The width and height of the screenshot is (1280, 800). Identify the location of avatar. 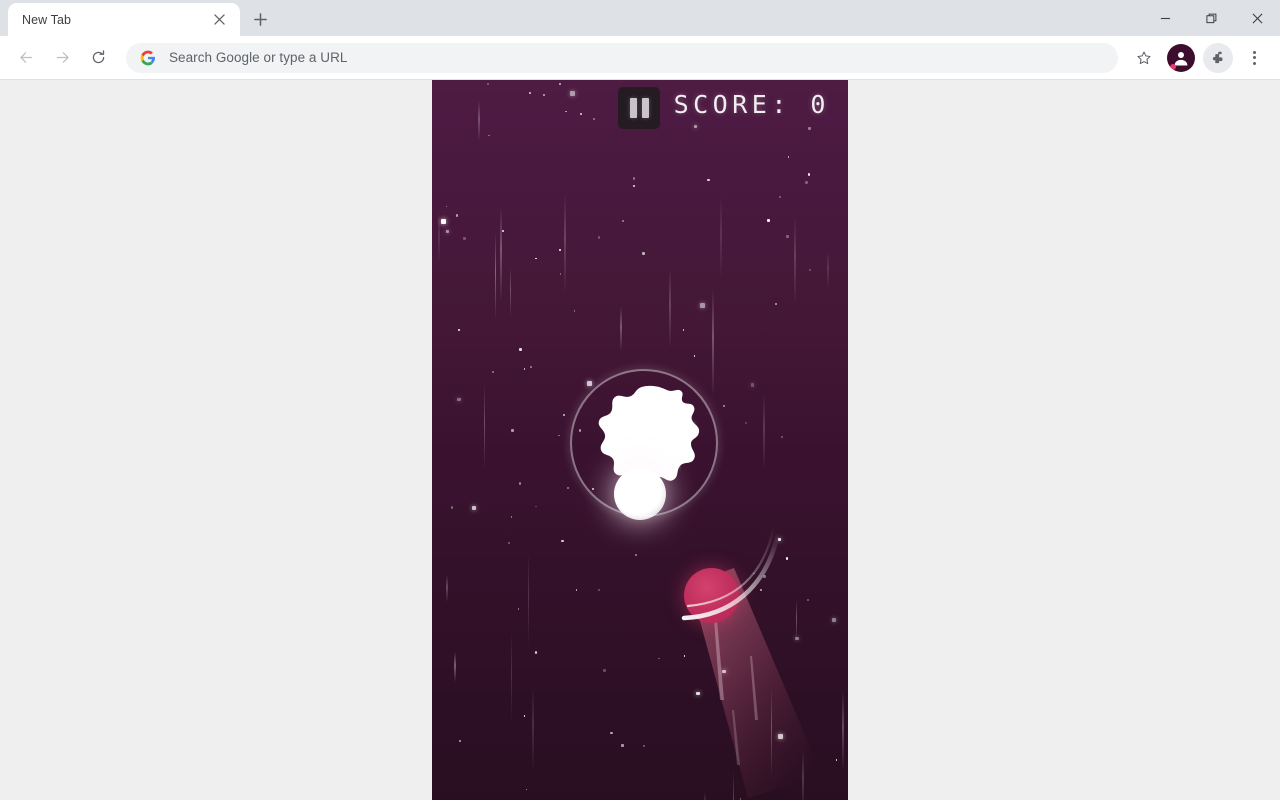
(1181, 57).